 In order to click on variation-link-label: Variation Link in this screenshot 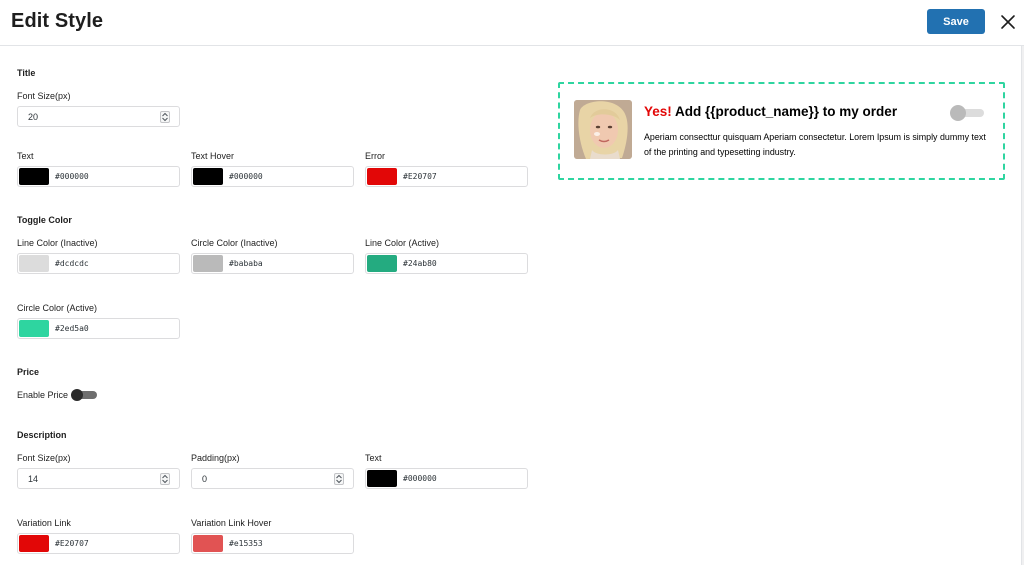, I will do `click(44, 523)`.